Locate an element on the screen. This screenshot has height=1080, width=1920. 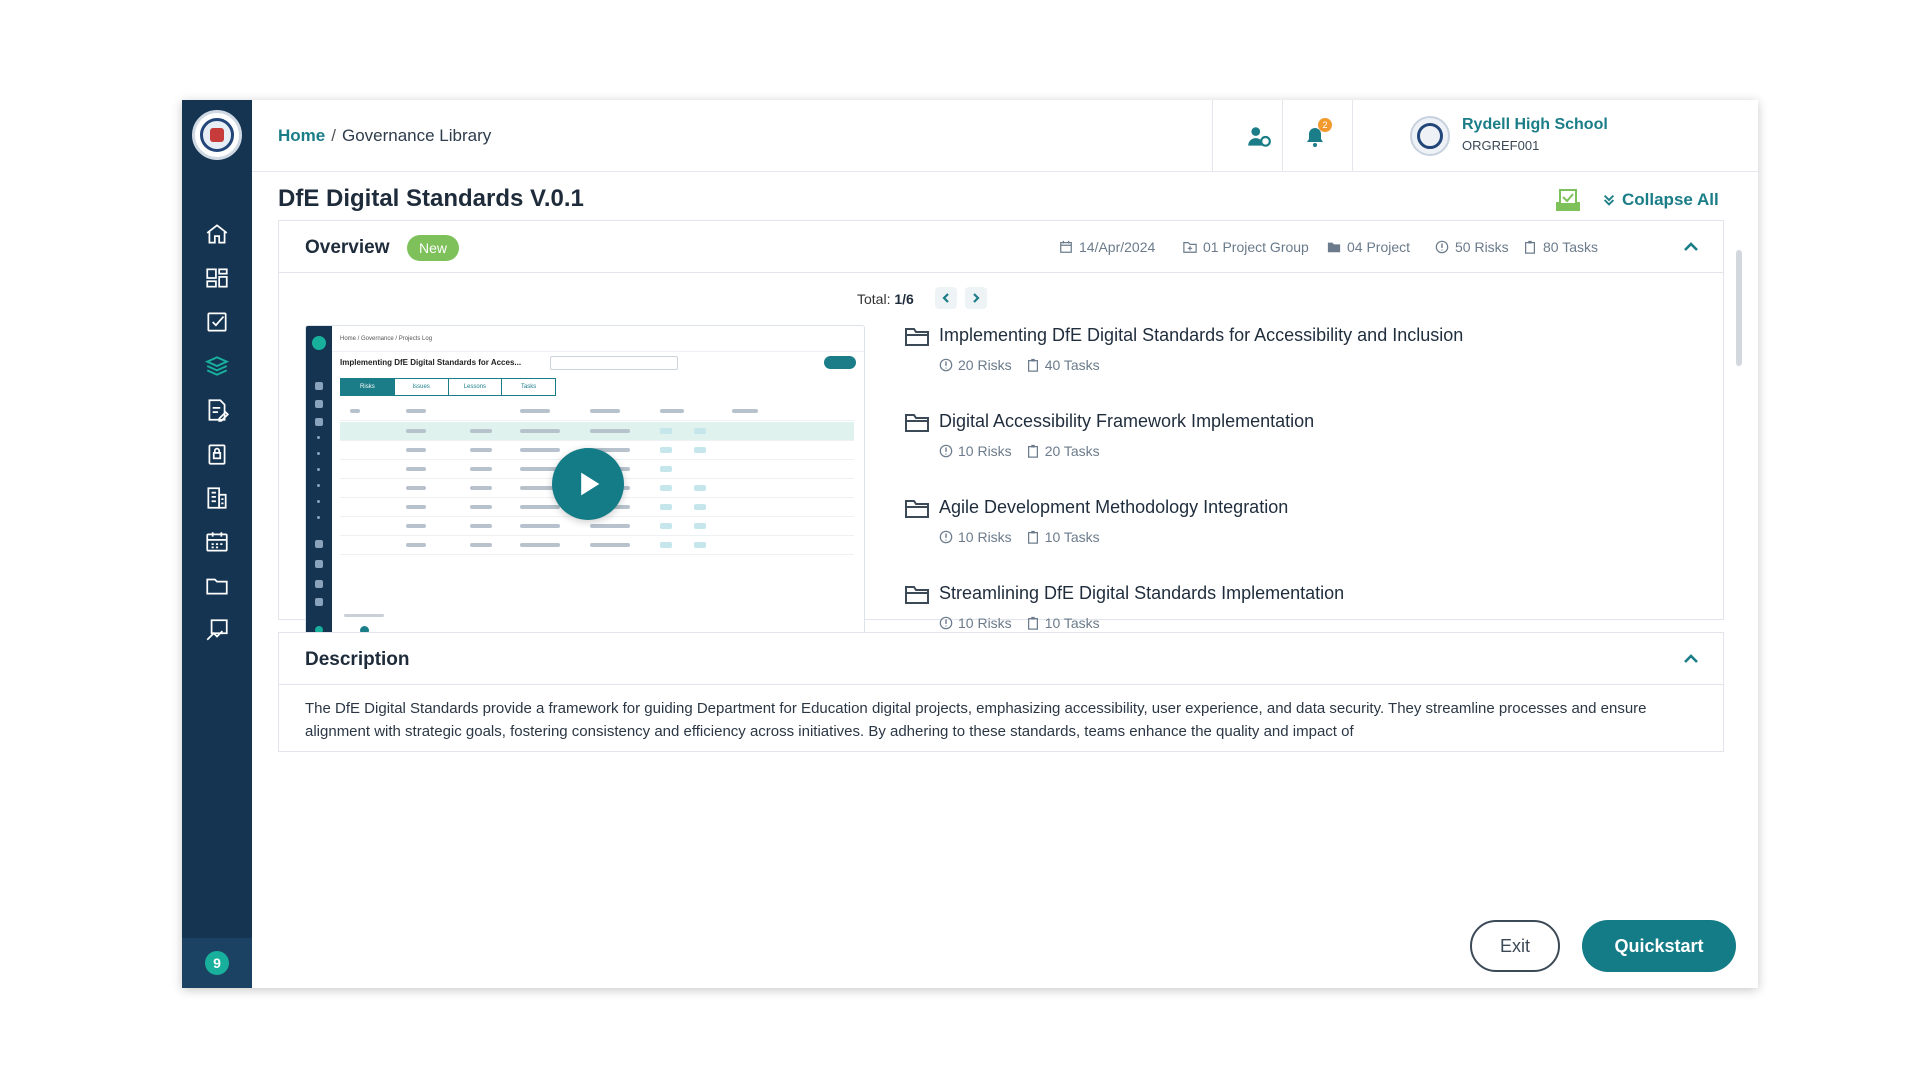
preview-tab: Issues is located at coordinates (422, 387).